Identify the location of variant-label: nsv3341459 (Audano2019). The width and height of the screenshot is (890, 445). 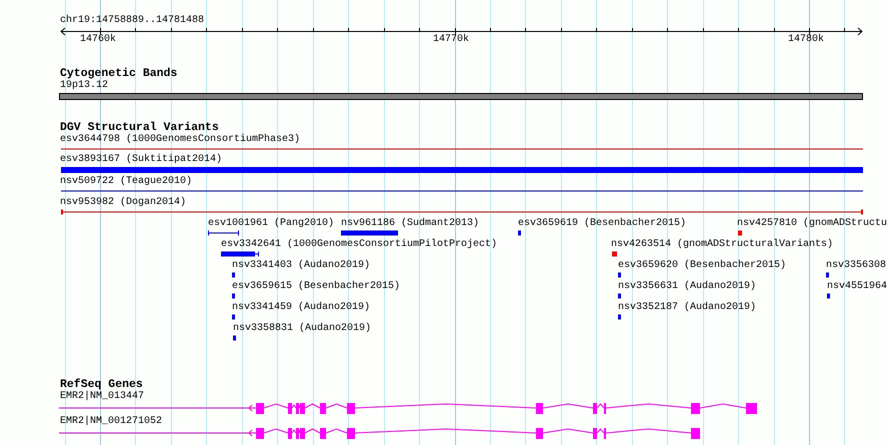
(301, 308).